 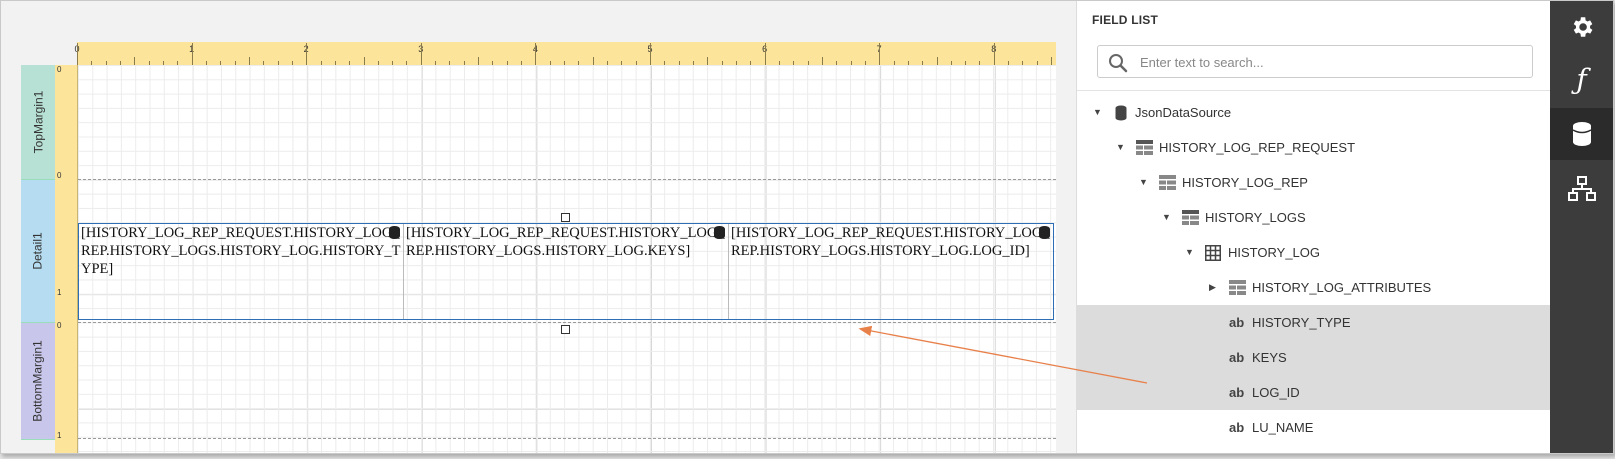 I want to click on database-icon, so click(x=1581, y=134).